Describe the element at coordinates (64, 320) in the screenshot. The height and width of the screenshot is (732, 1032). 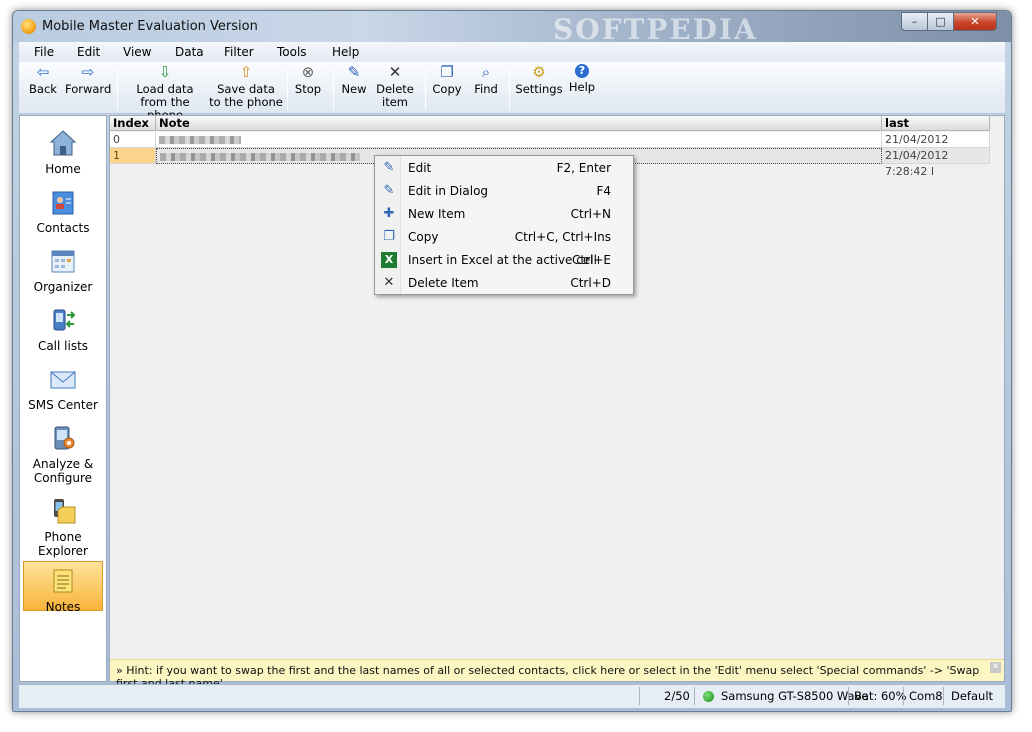
I see `call-lists-icon` at that location.